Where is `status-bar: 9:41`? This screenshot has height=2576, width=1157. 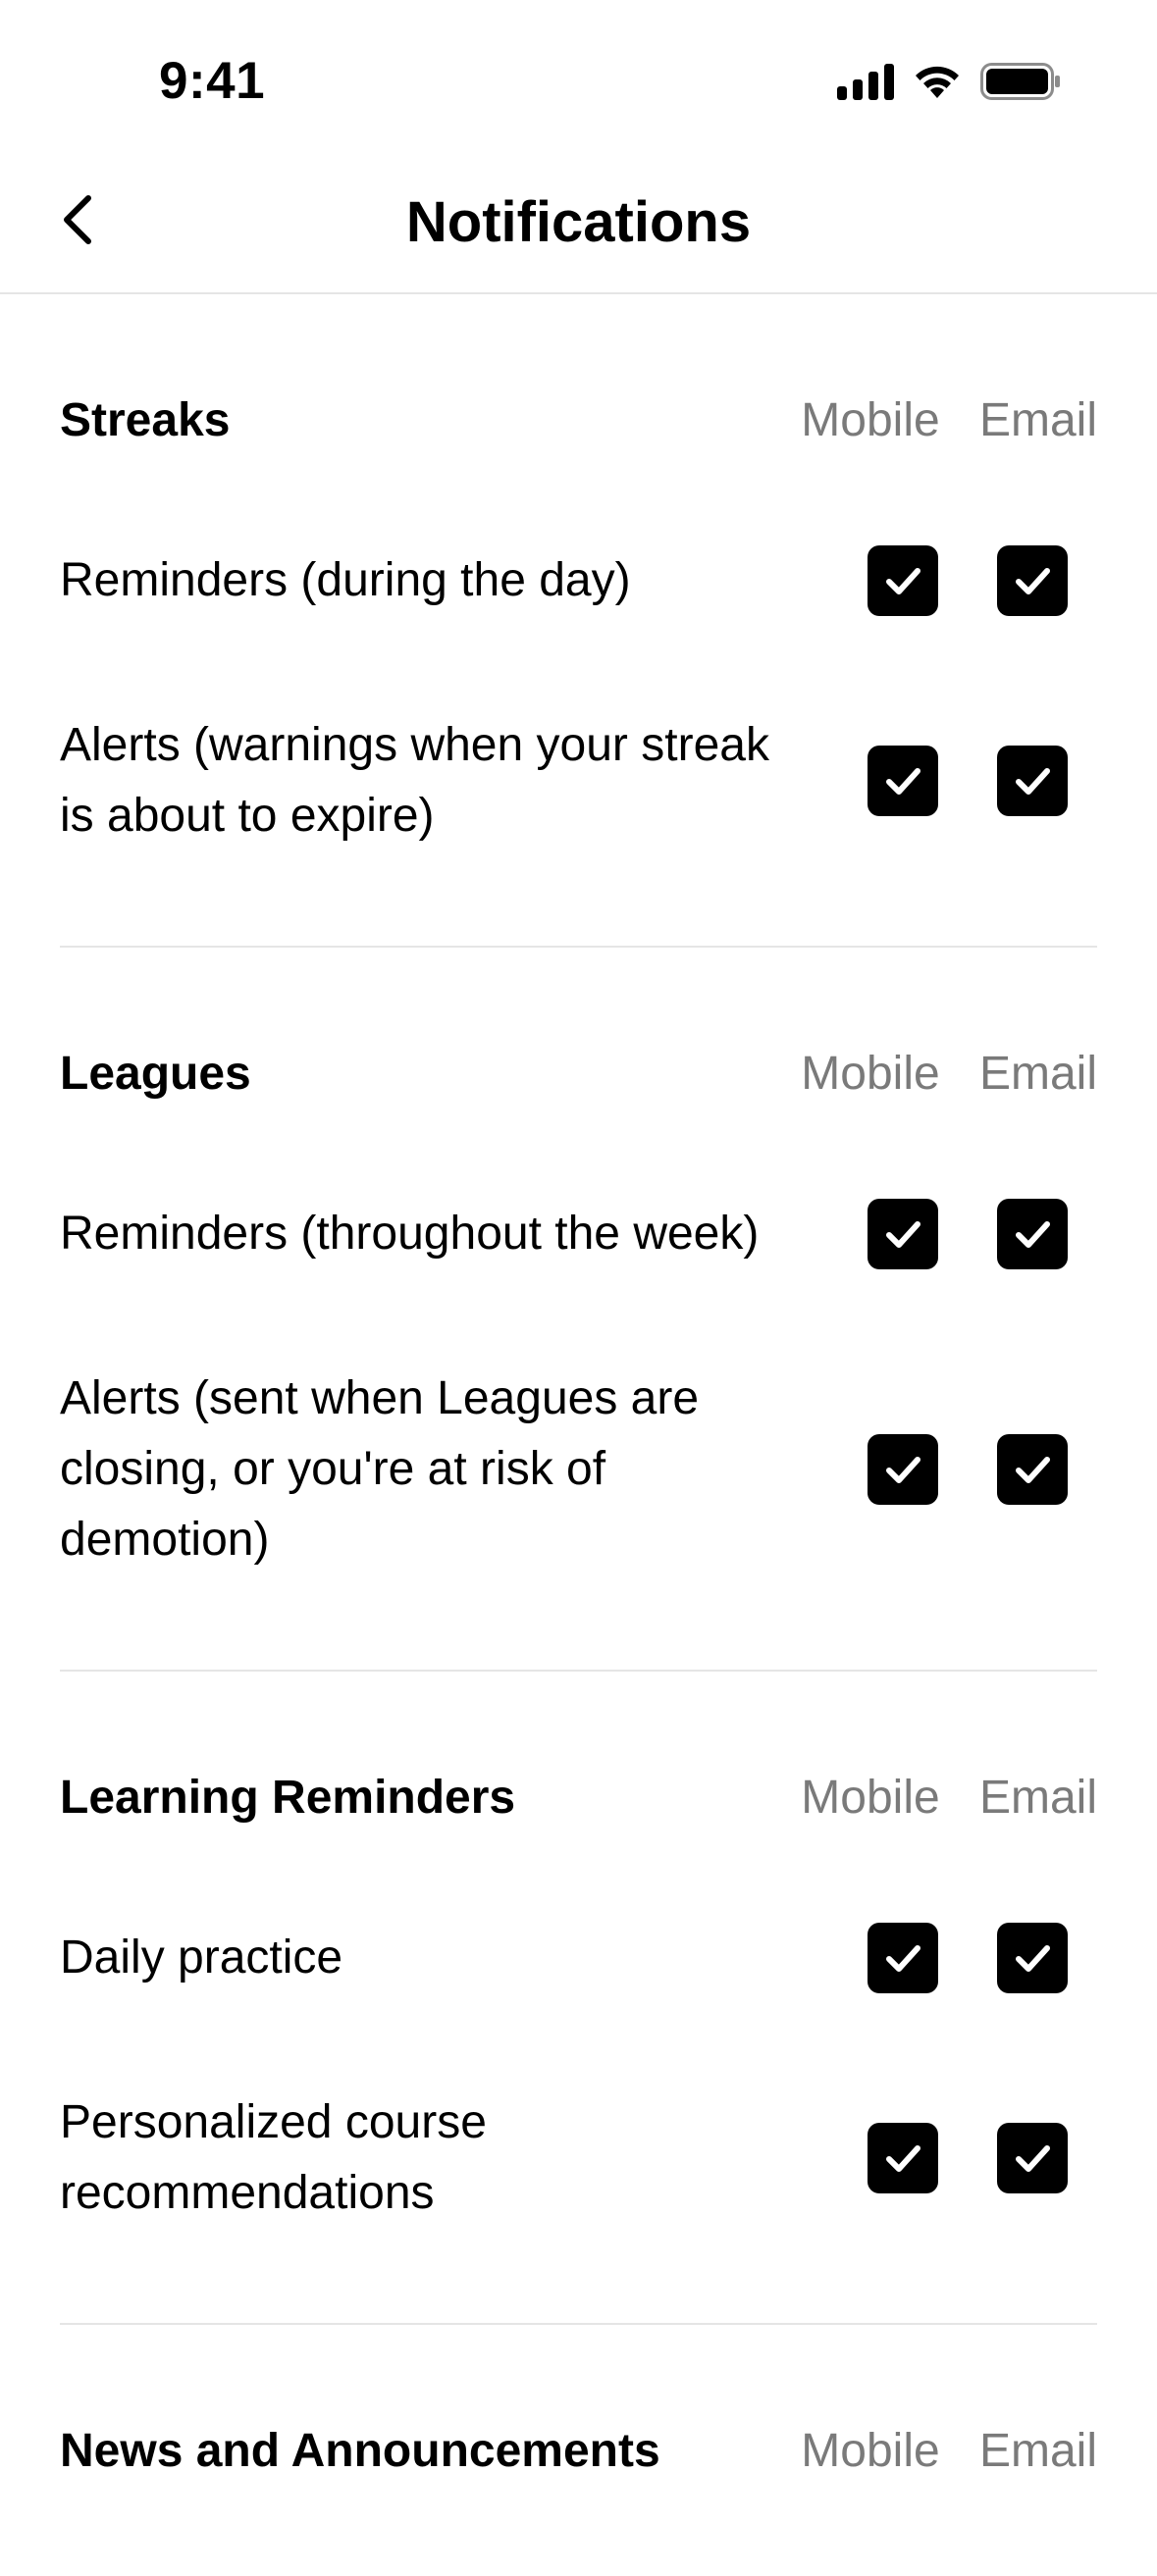
status-bar: 9:41 is located at coordinates (578, 78).